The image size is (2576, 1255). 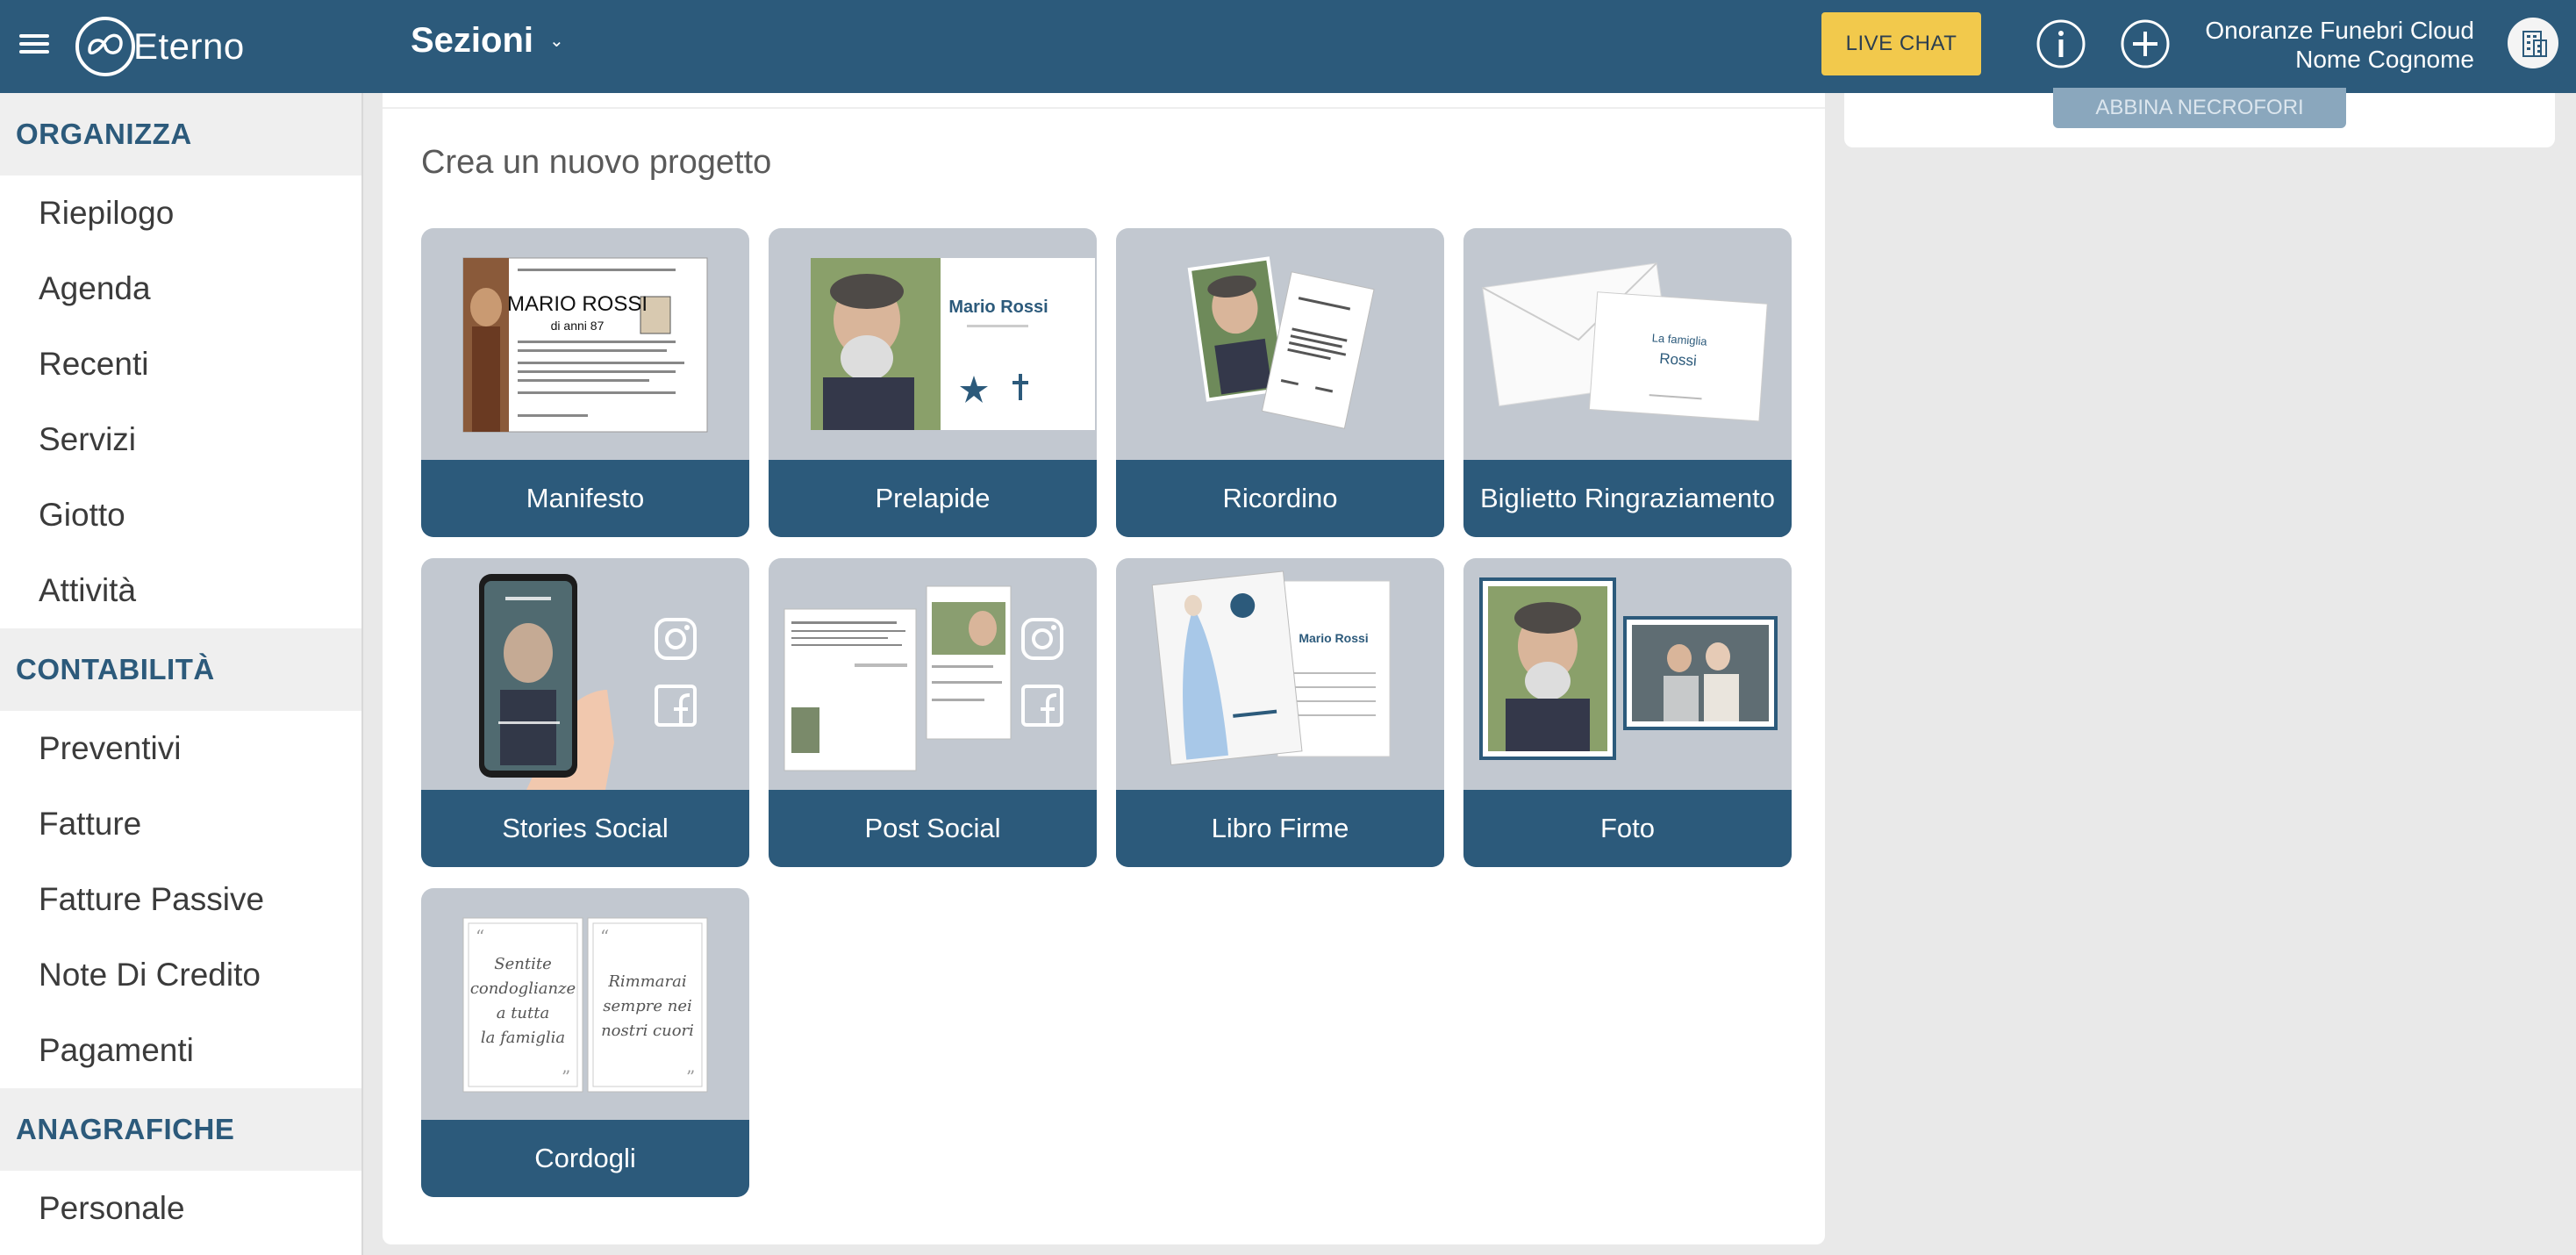 What do you see at coordinates (585, 498) in the screenshot?
I see `tile-label: Manifesto` at bounding box center [585, 498].